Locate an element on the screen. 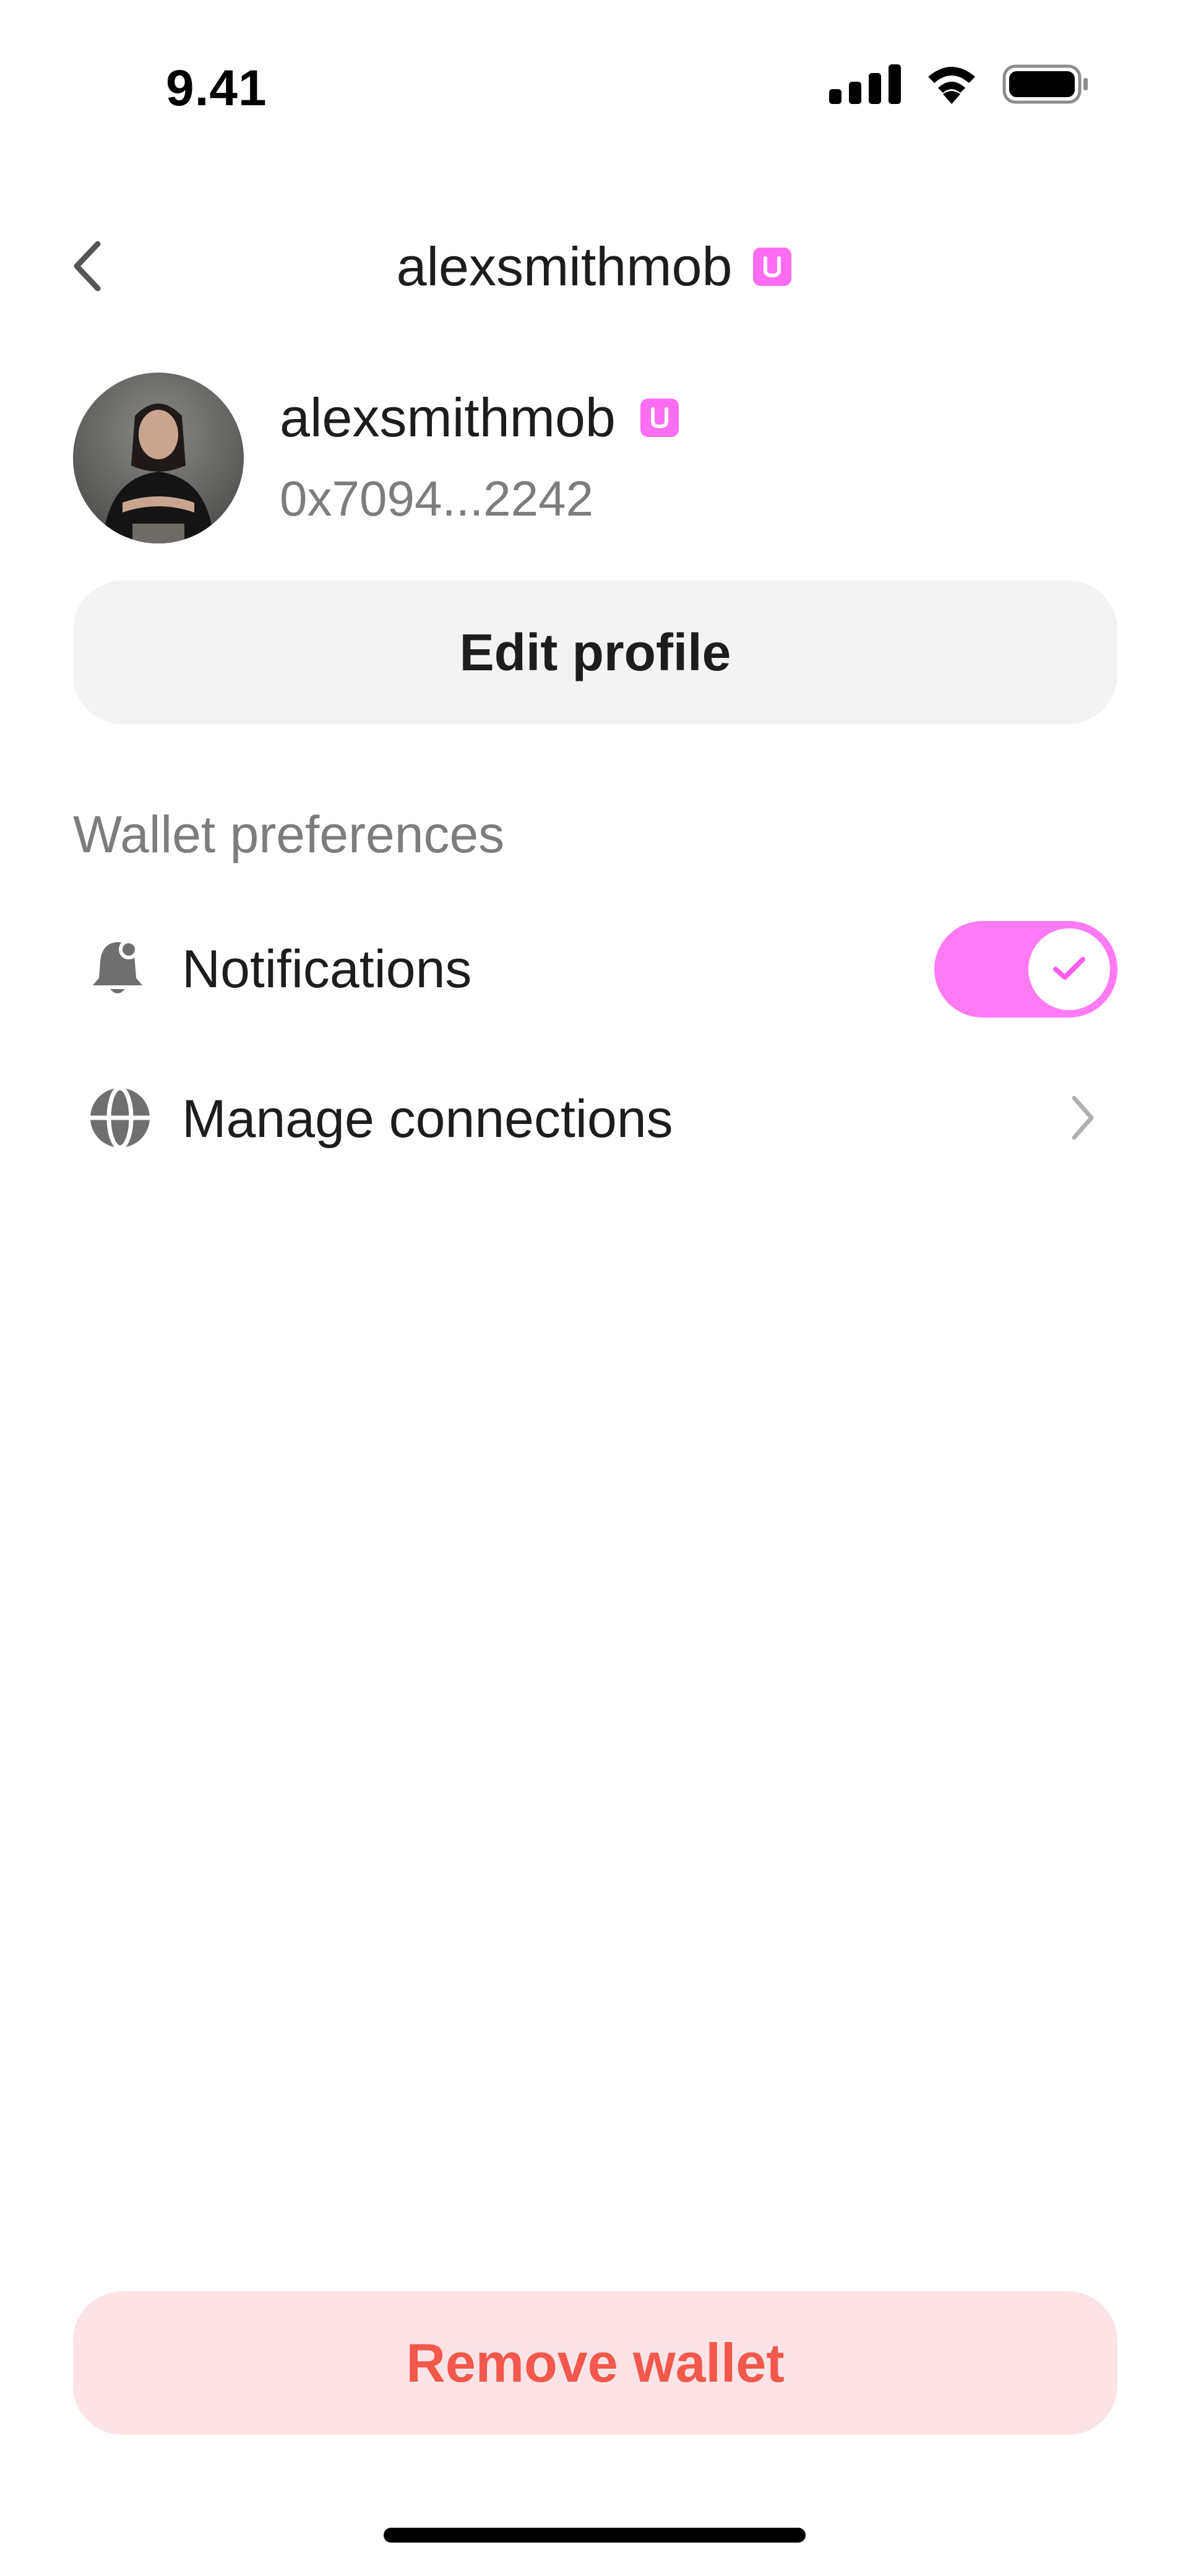 The image size is (1188, 2576). wifi-icon is located at coordinates (952, 85).